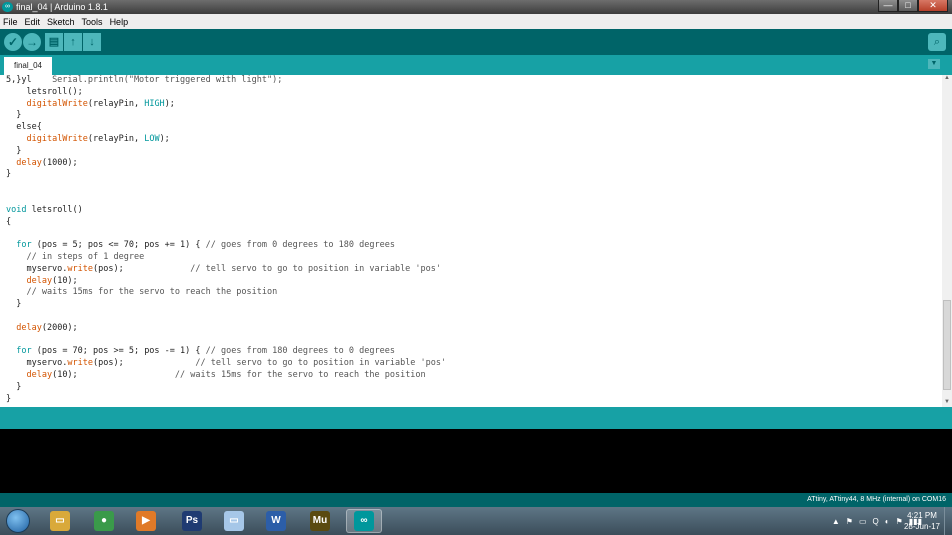 Image resolution: width=952 pixels, height=535 pixels. What do you see at coordinates (471, 105) in the screenshot?
I see `code-line: digitalWrite(relayPin, HIGH);` at bounding box center [471, 105].